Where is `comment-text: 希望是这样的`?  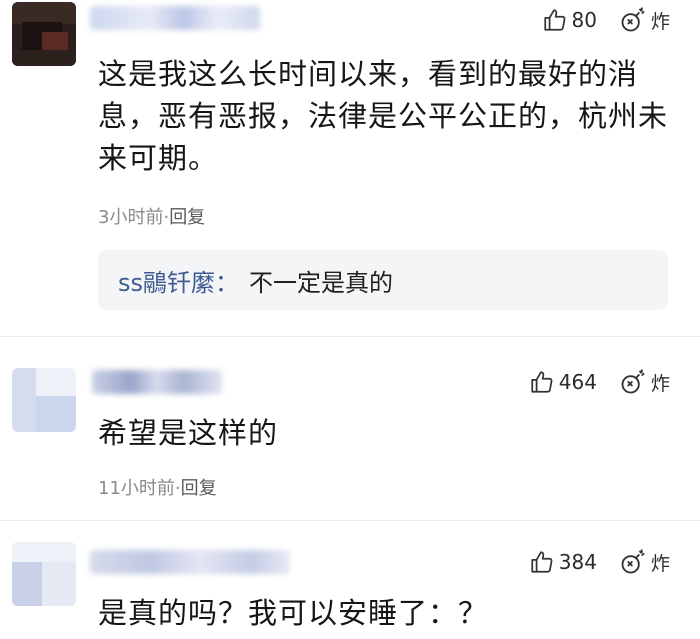
comment-text: 希望是这样的 is located at coordinates (188, 433).